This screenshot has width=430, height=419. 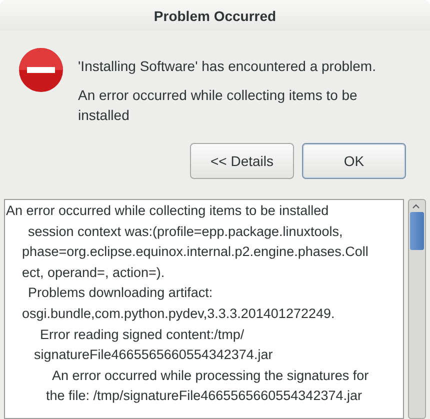 What do you see at coordinates (218, 105) in the screenshot?
I see `error-message: An error occurred while collecting items to be installed` at bounding box center [218, 105].